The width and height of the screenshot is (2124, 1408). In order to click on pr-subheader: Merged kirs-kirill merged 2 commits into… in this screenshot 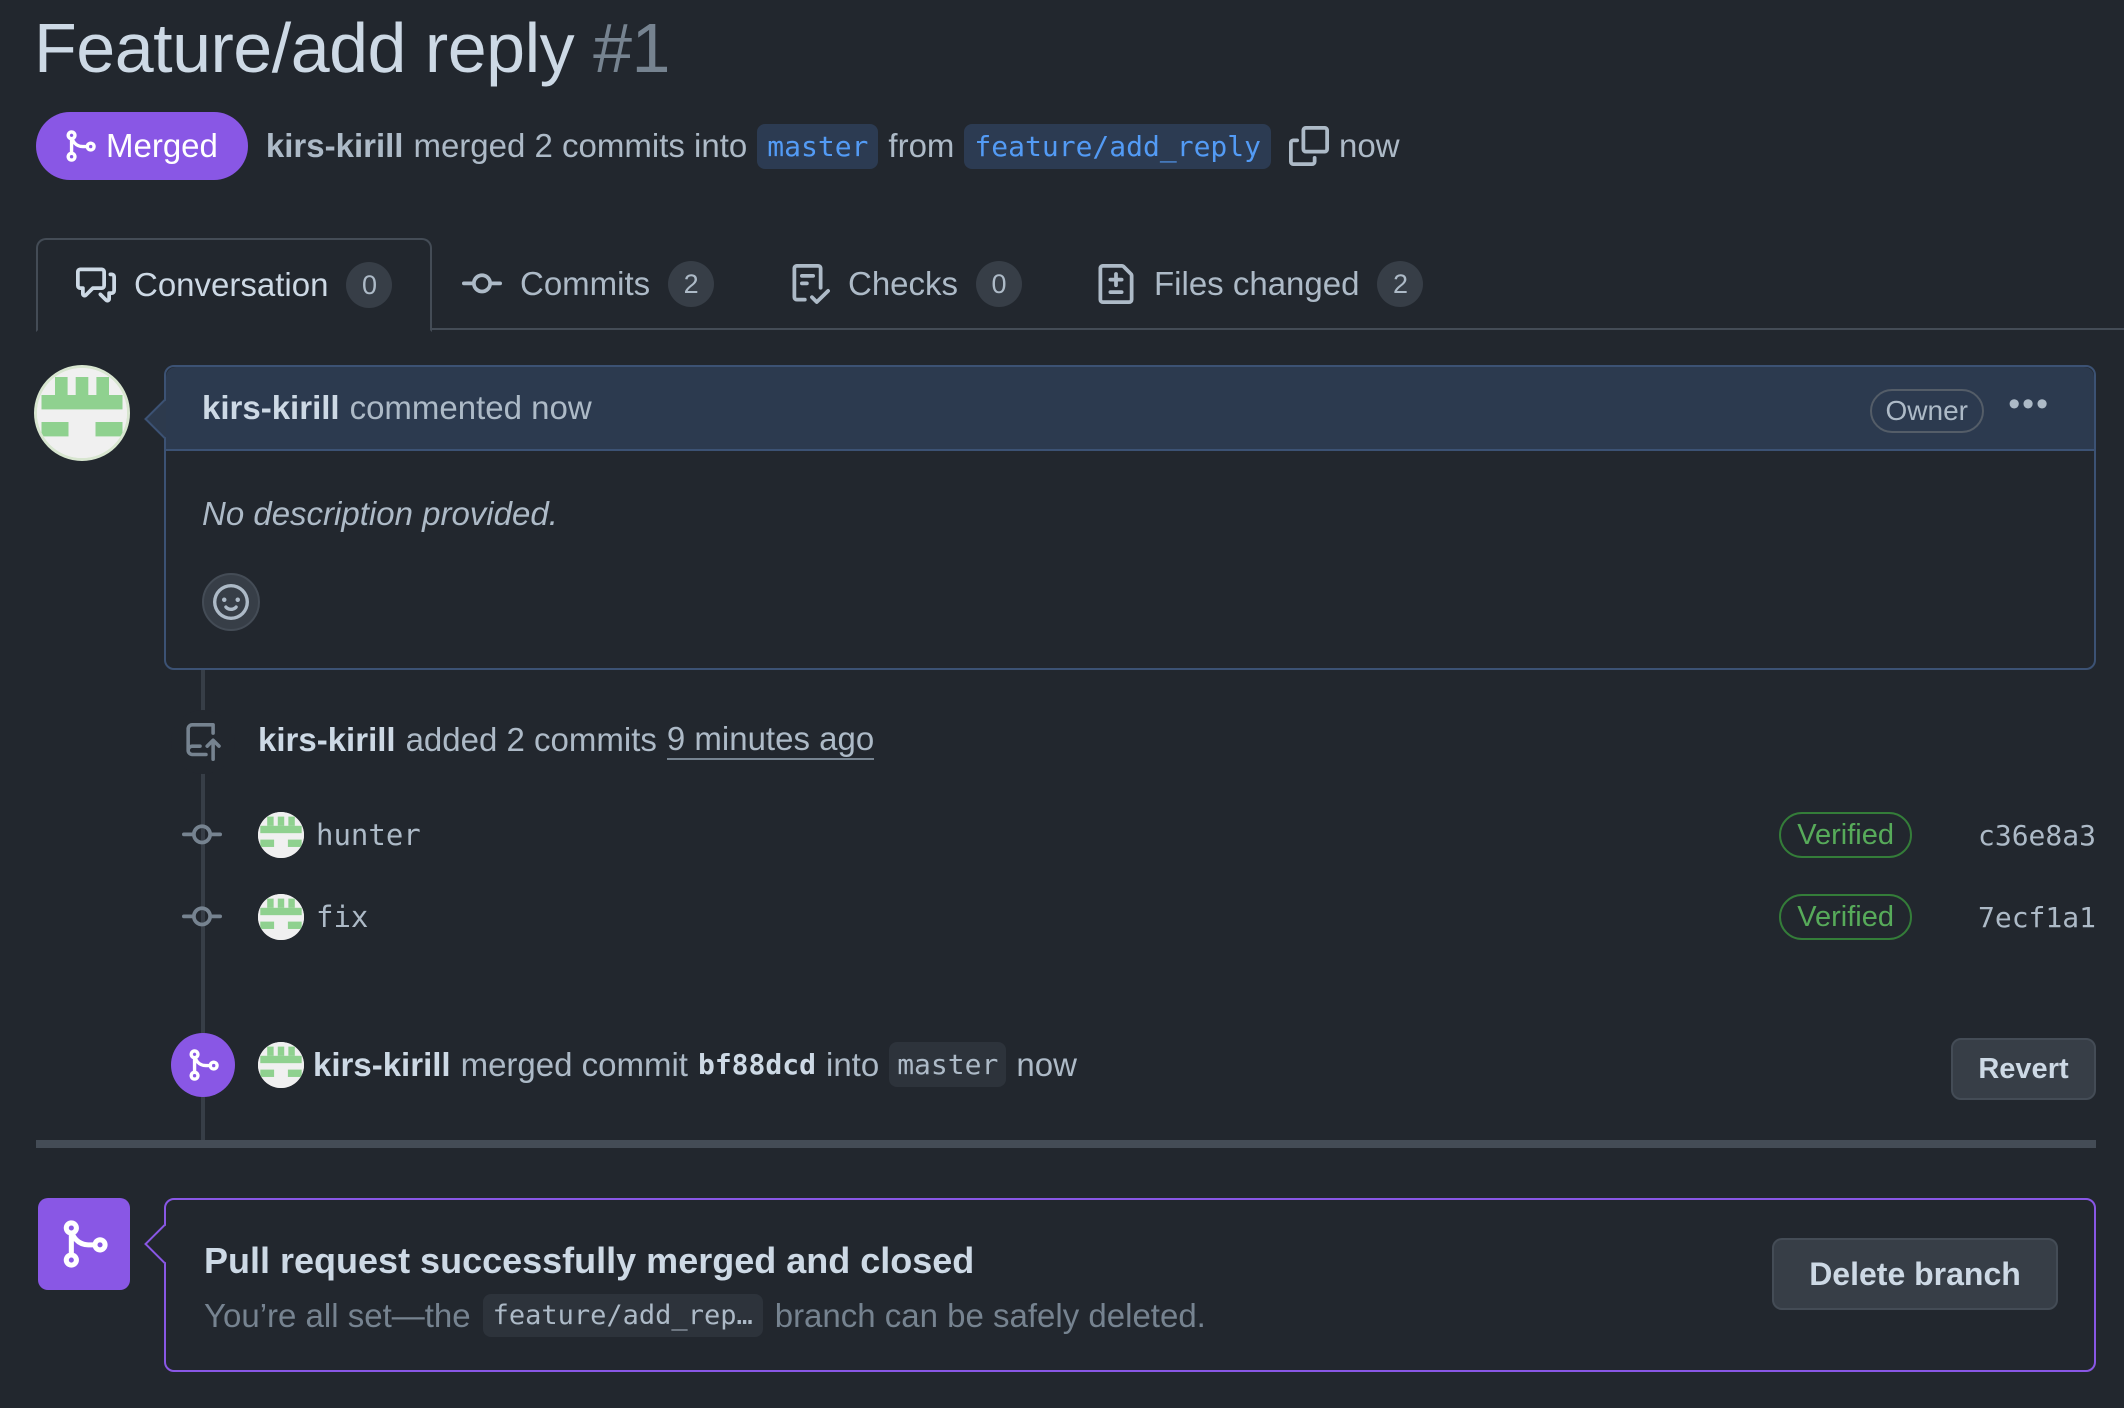, I will do `click(718, 146)`.